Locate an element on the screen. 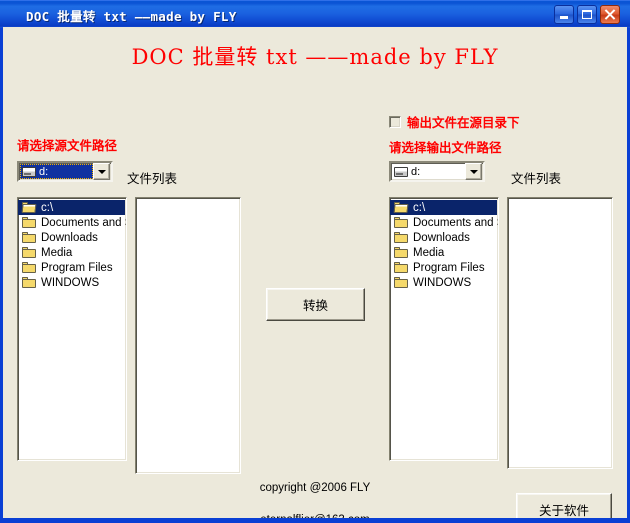 Image resolution: width=630 pixels, height=523 pixels. source-drive-value: d: is located at coordinates (44, 171).